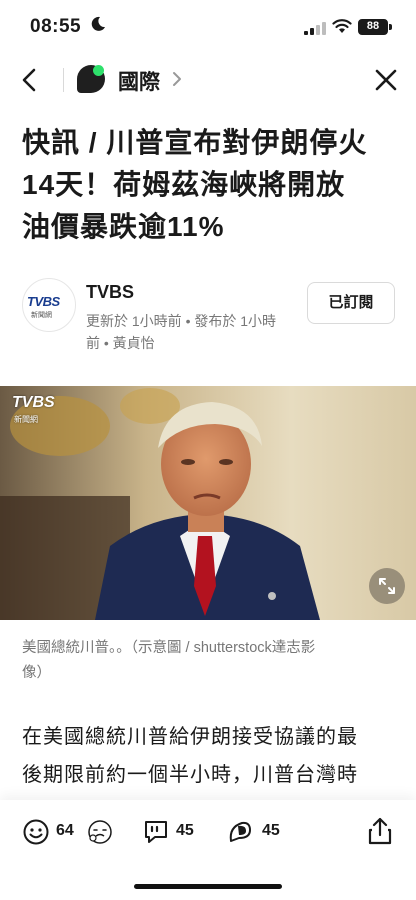  Describe the element at coordinates (181, 321) in the screenshot. I see `meta-line: 更新於 1小時前 • 發布於 1小時` at that location.